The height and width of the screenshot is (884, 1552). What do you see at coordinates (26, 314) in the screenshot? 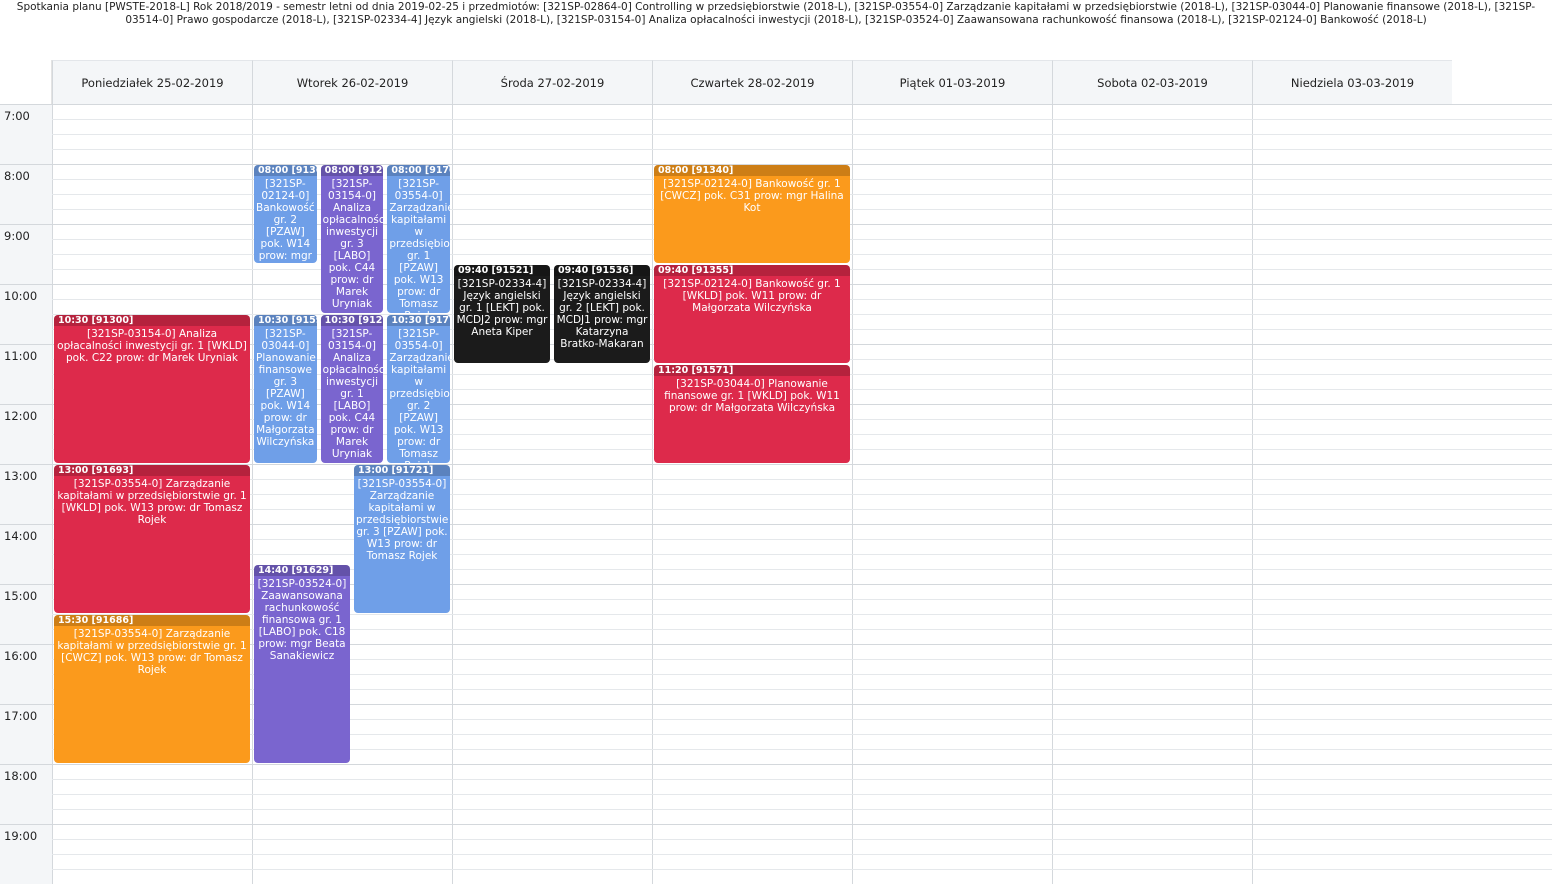
I see `hour-label: 10:00` at bounding box center [26, 314].